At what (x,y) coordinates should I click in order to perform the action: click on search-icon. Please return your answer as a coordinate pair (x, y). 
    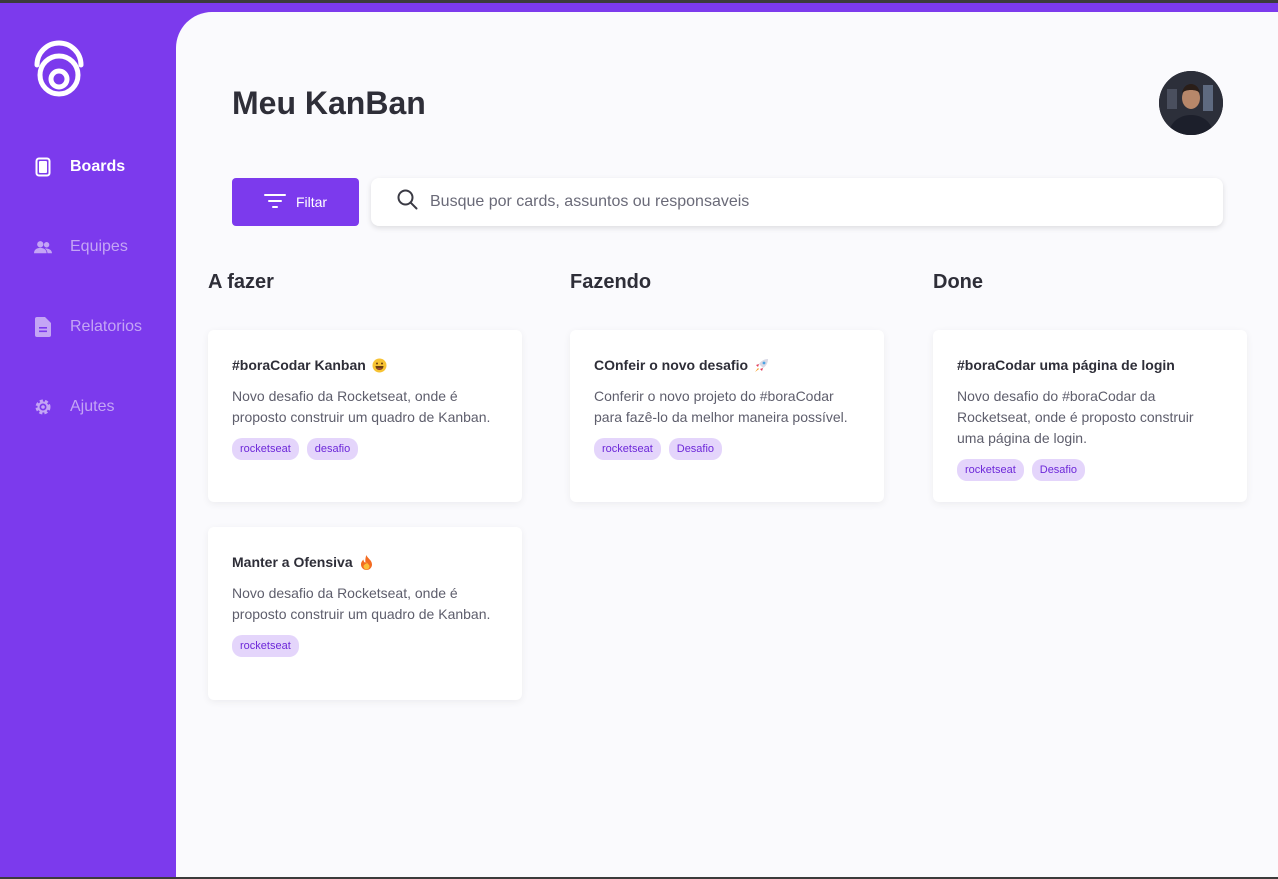
    Looking at the image, I should click on (407, 202).